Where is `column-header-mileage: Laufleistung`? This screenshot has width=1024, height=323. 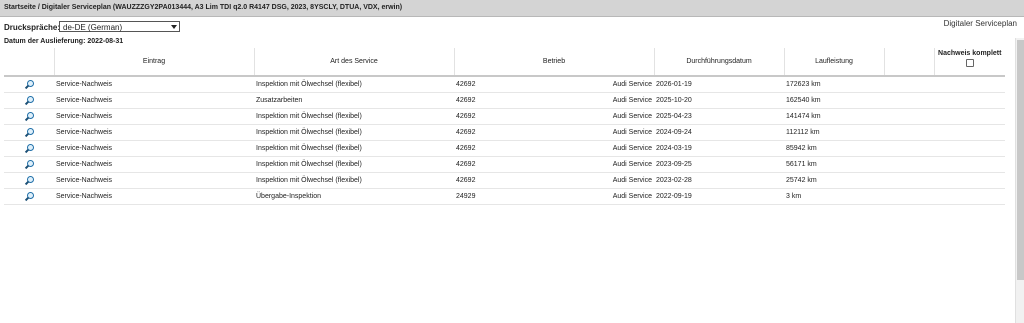
column-header-mileage: Laufleistung is located at coordinates (833, 62).